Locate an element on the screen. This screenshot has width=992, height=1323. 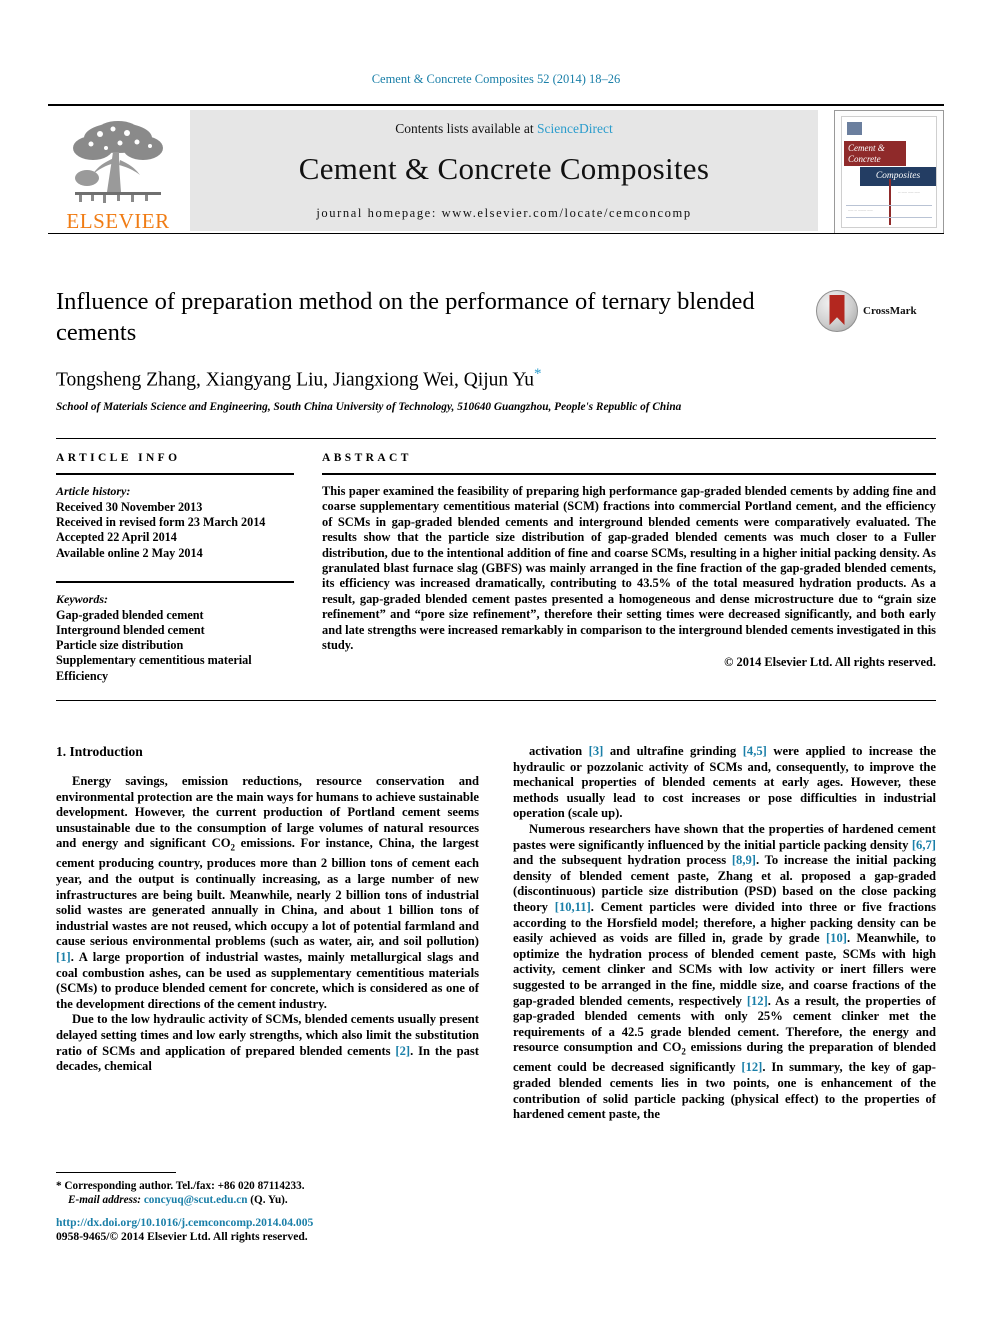
journal-title: Cement & Concrete Composites is located at coordinates (504, 168).